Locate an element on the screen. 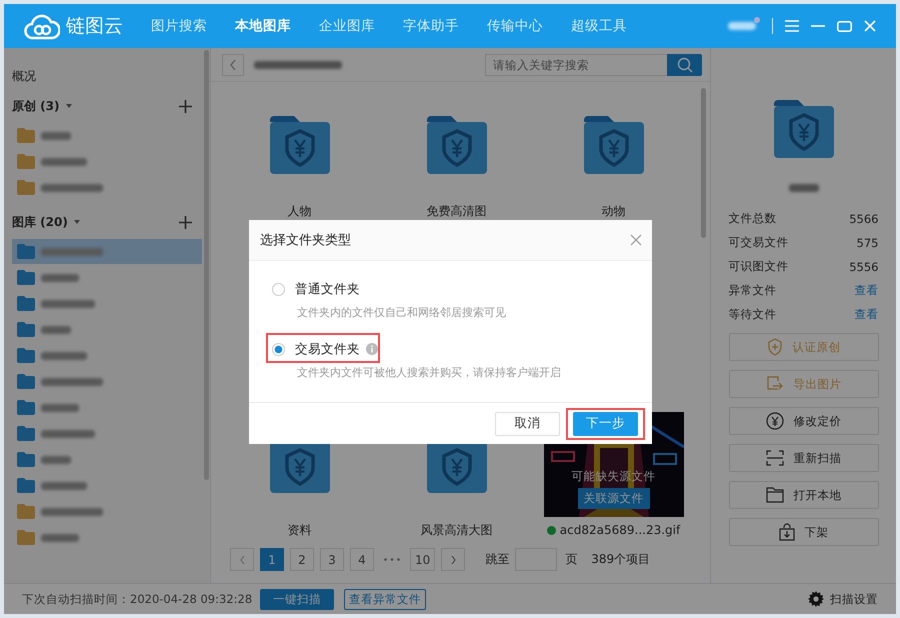 The height and width of the screenshot is (618, 900). page-unit: 页 is located at coordinates (571, 559).